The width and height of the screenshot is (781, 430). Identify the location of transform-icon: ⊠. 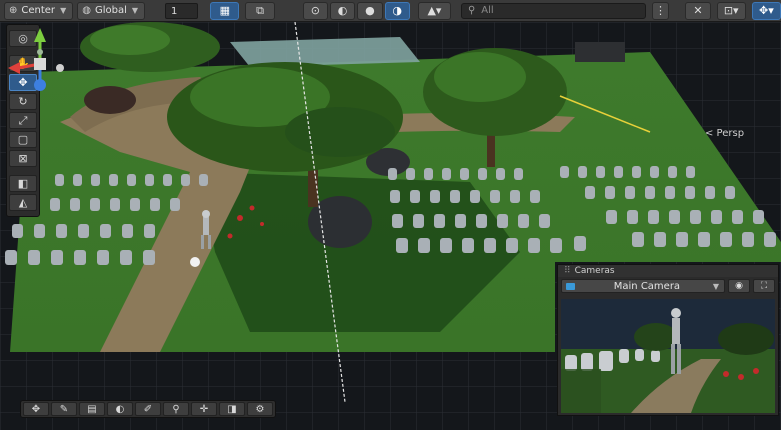
(23, 158).